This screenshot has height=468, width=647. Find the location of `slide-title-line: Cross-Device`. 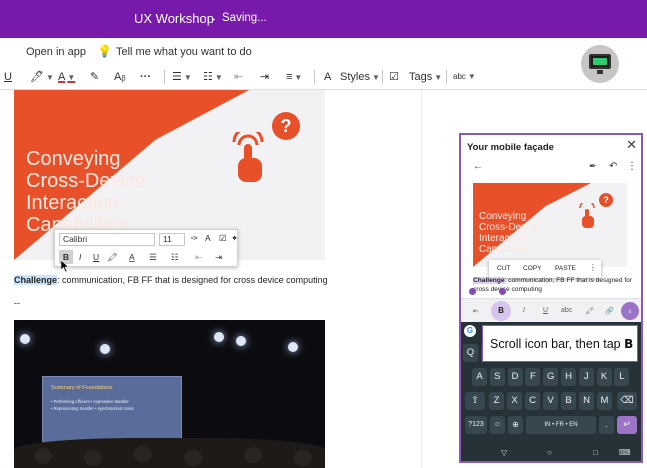

slide-title-line: Cross-Device is located at coordinates (86, 181).